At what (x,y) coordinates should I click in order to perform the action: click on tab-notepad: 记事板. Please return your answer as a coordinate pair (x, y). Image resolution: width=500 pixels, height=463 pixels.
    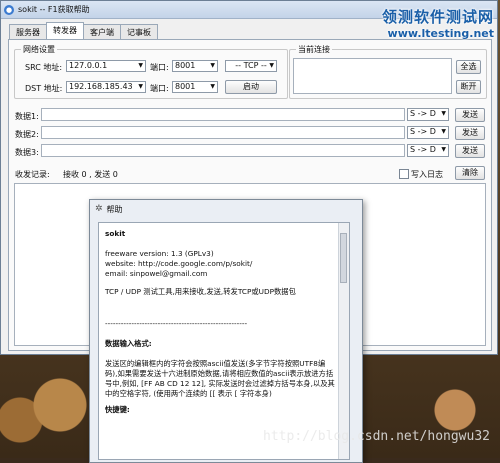
    Looking at the image, I should click on (139, 32).